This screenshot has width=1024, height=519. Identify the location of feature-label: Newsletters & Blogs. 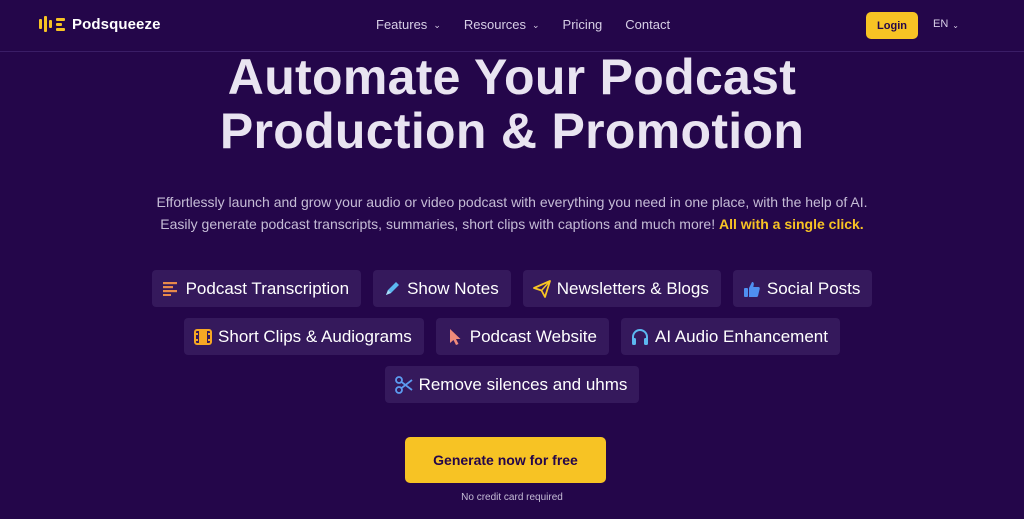
(632, 288).